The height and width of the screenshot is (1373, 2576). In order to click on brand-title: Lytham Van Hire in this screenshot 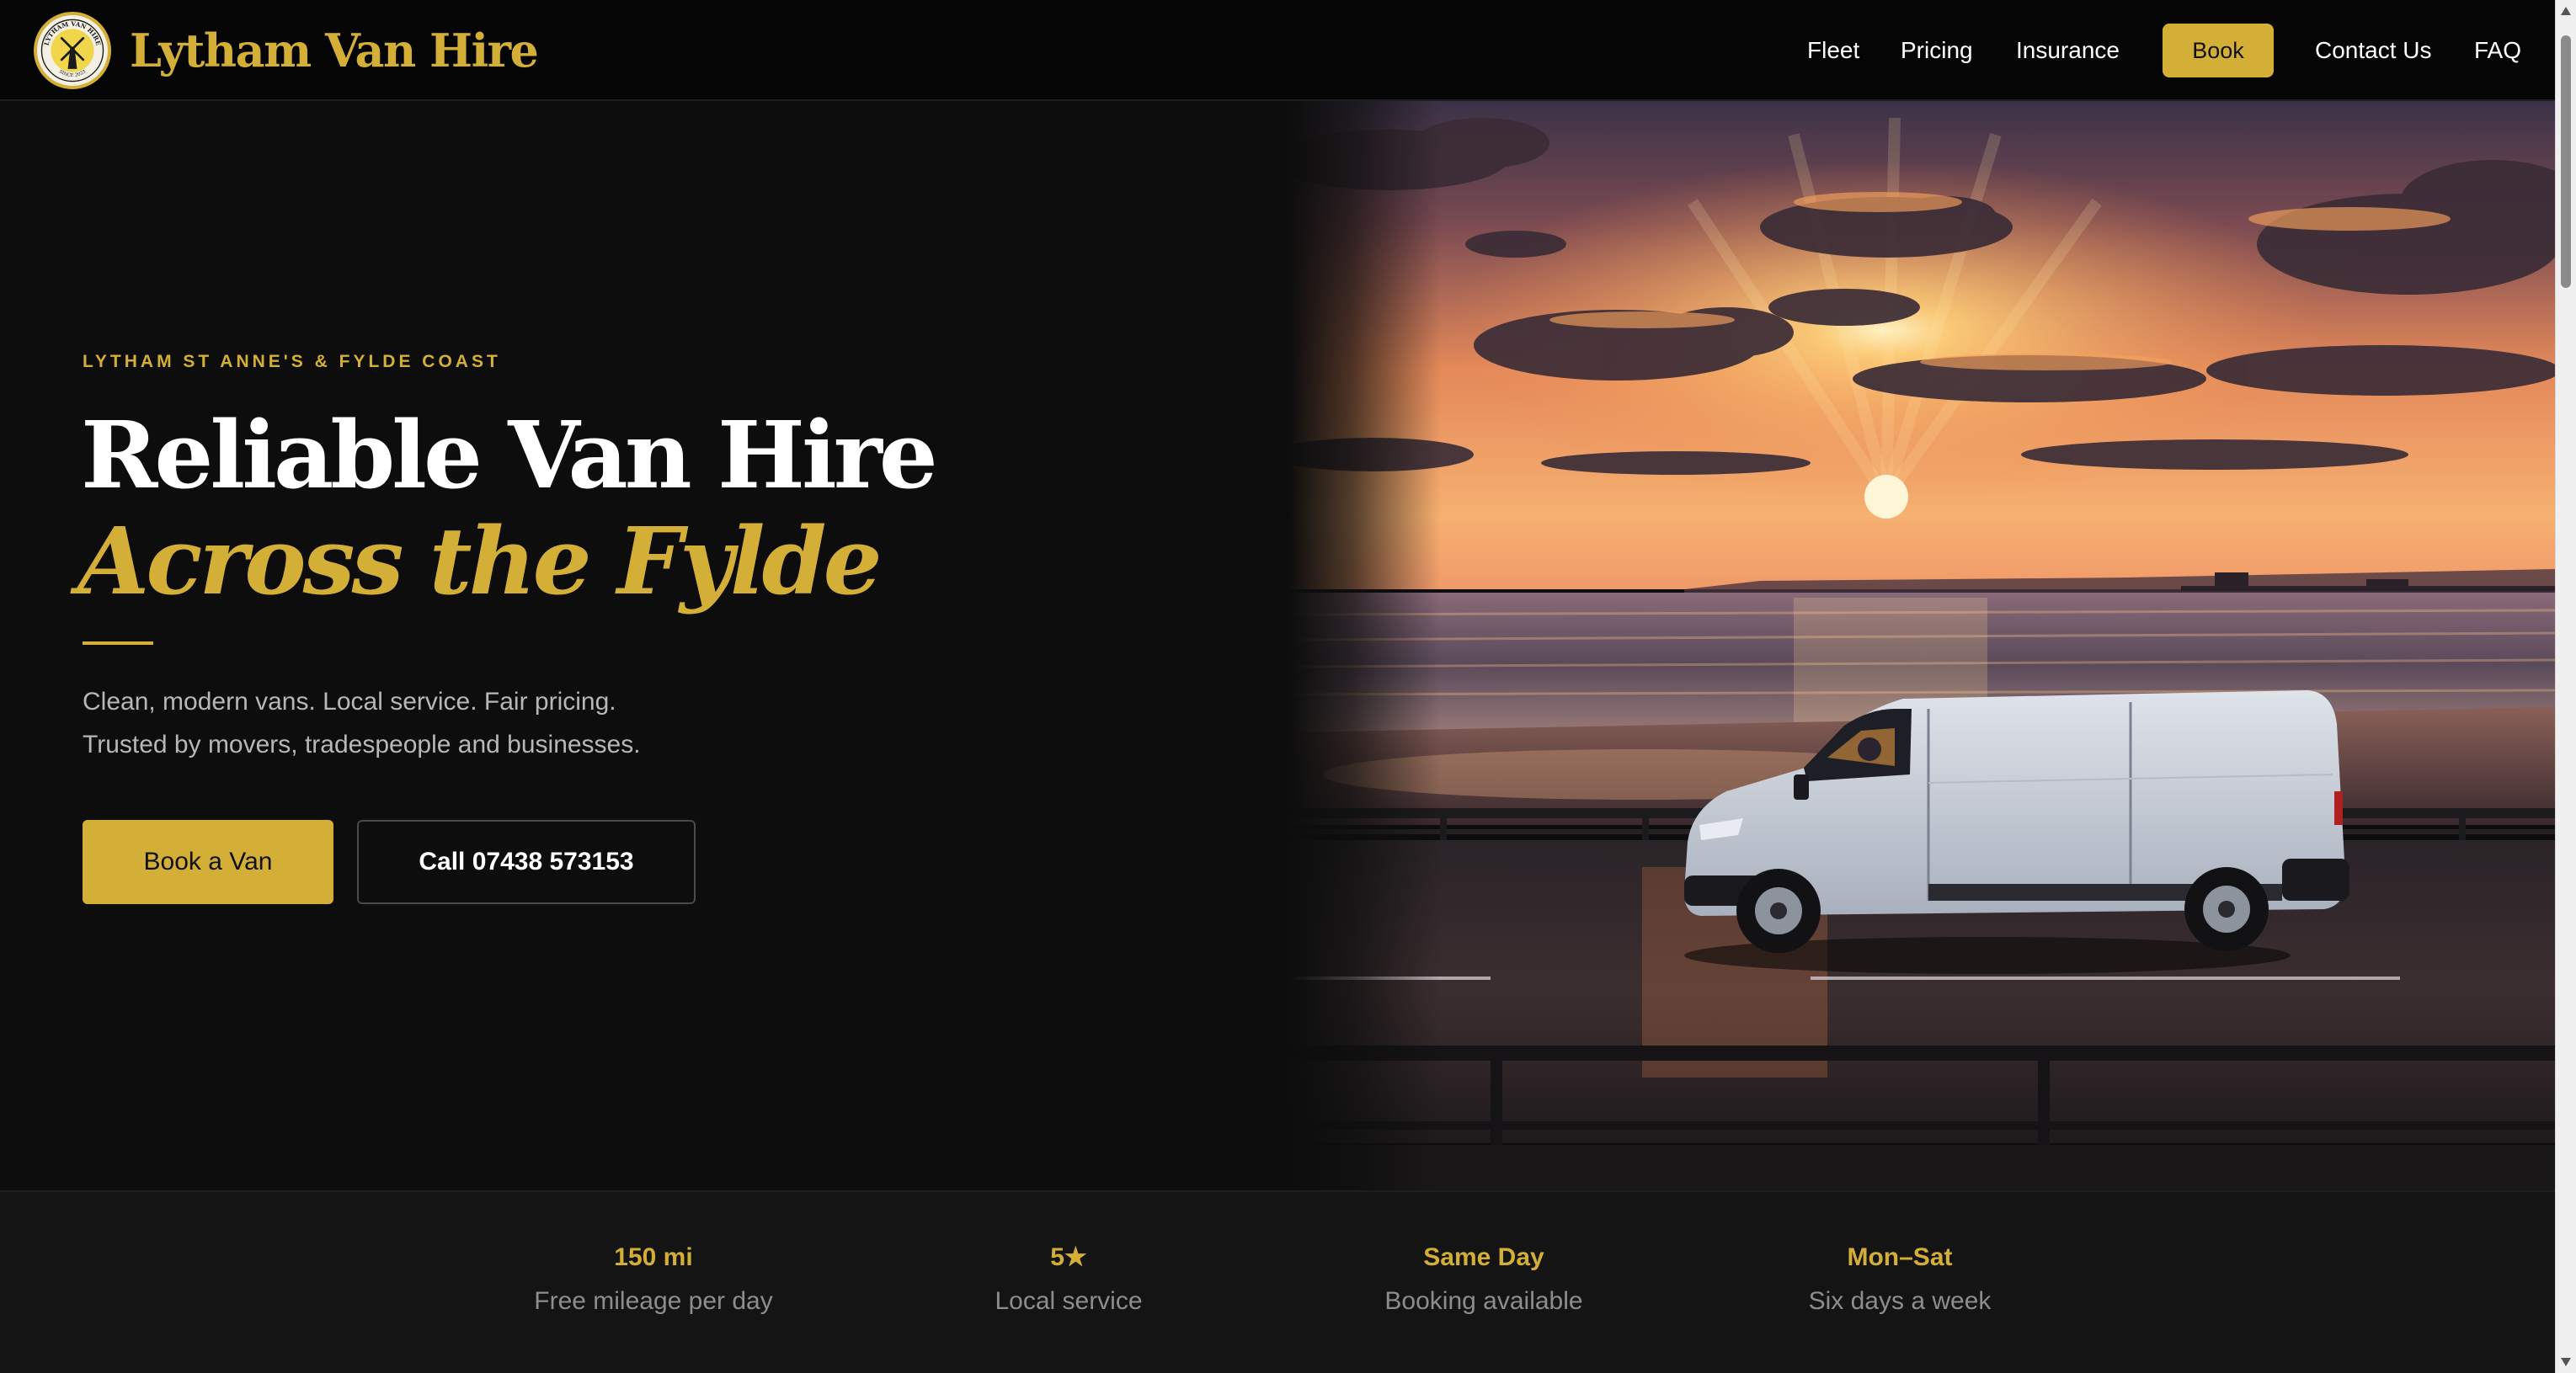, I will do `click(334, 50)`.